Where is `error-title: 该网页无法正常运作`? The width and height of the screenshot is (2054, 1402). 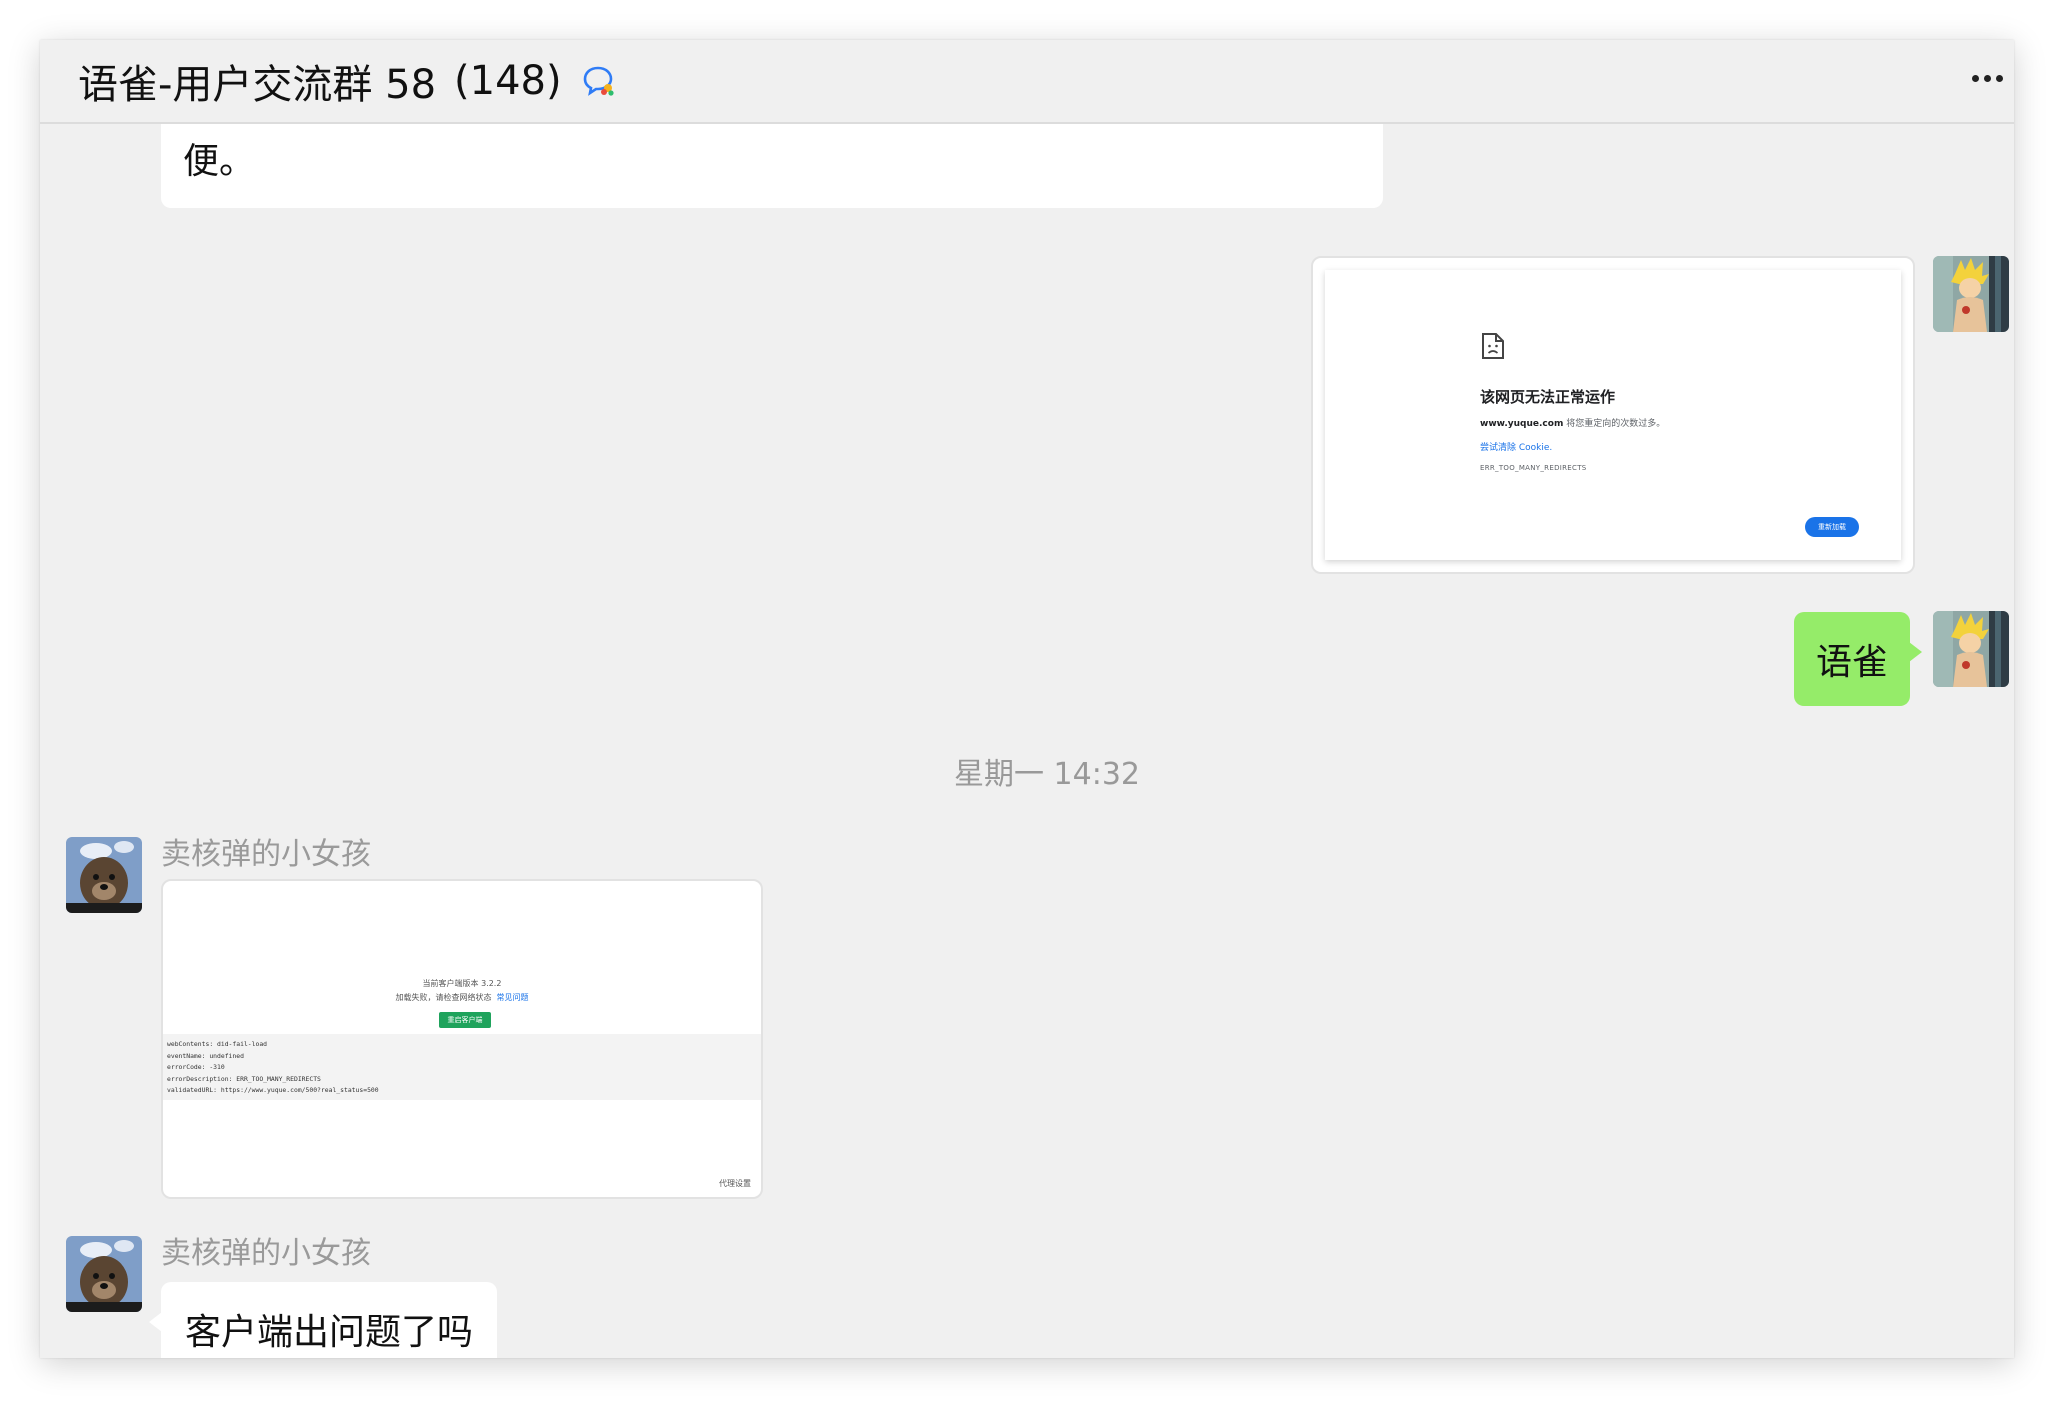 error-title: 该网页无法正常运作 is located at coordinates (1548, 397).